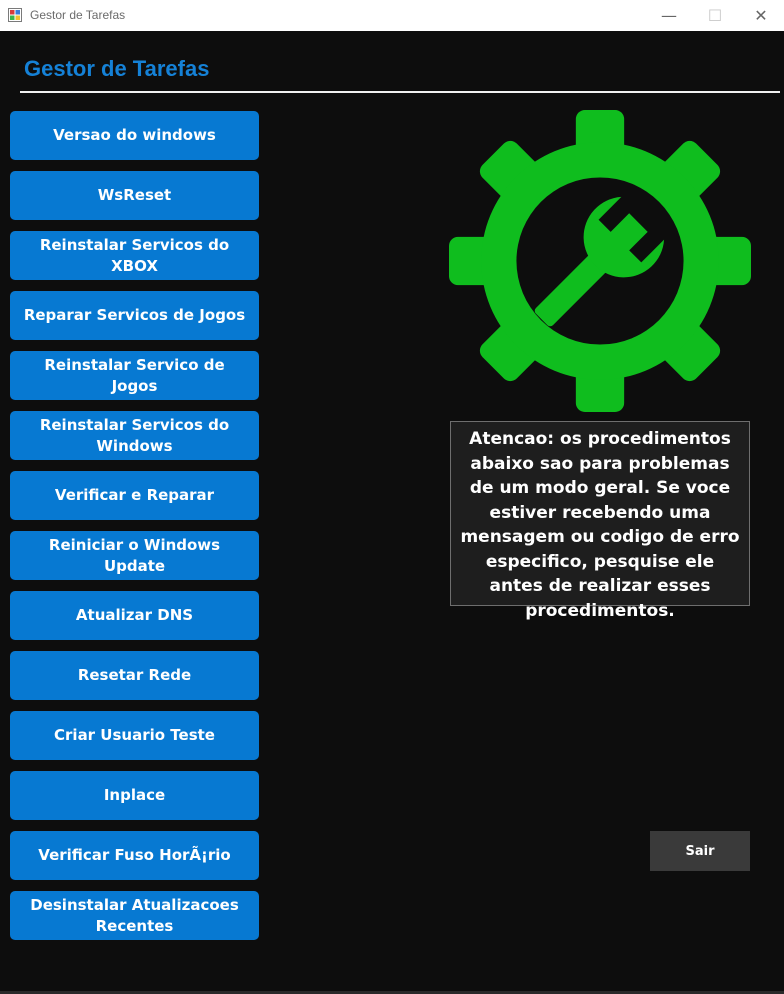 Image resolution: width=784 pixels, height=994 pixels. Describe the element at coordinates (117, 68) in the screenshot. I see `page-title: Gestor de Tarefas` at that location.